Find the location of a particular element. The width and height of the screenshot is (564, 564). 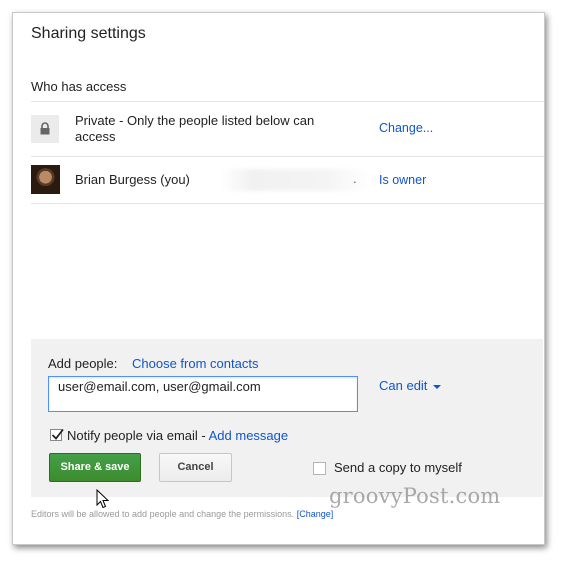

permission-label: Can edit is located at coordinates (403, 385).